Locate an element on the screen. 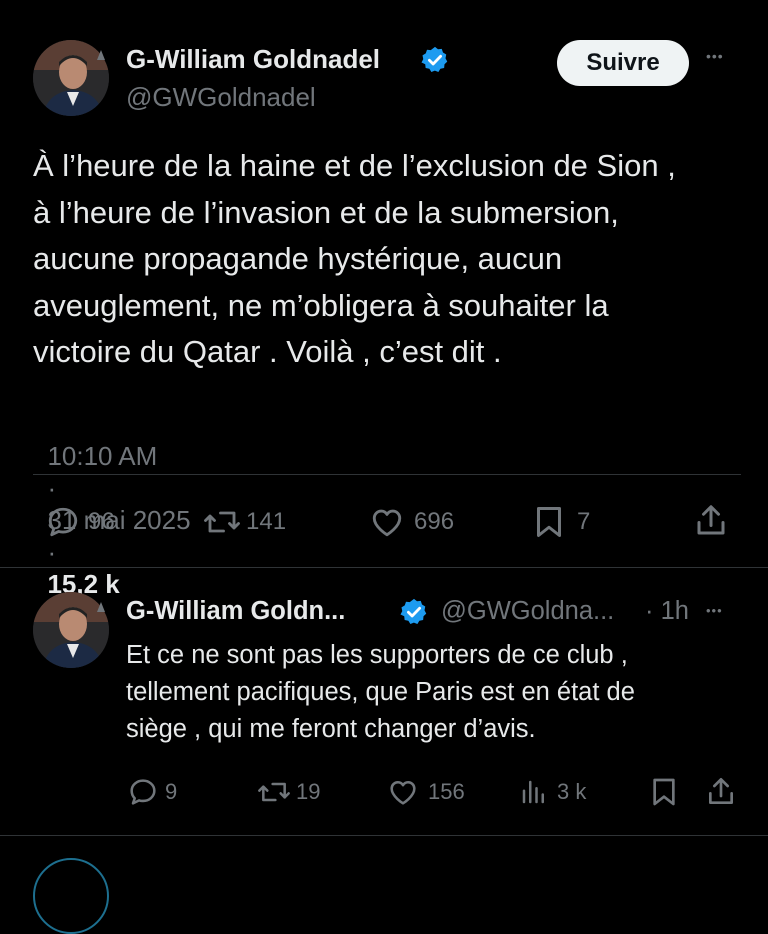  reply-text-line: siège , qui me feront changer d’avis. is located at coordinates (331, 729).